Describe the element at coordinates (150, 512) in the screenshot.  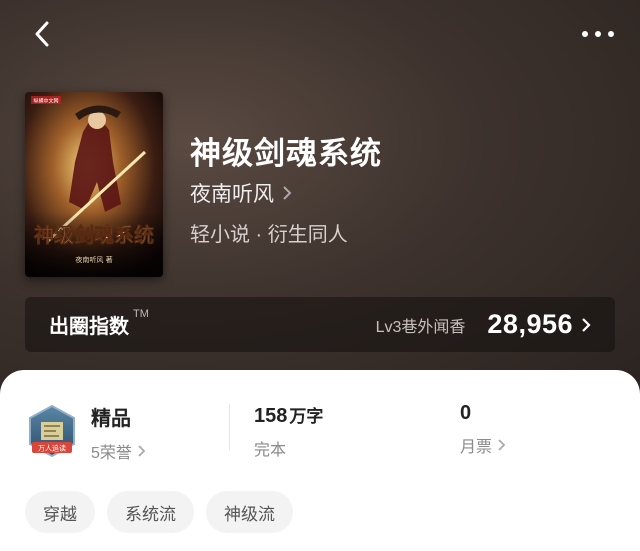
I see `tag-chip: 系统流` at that location.